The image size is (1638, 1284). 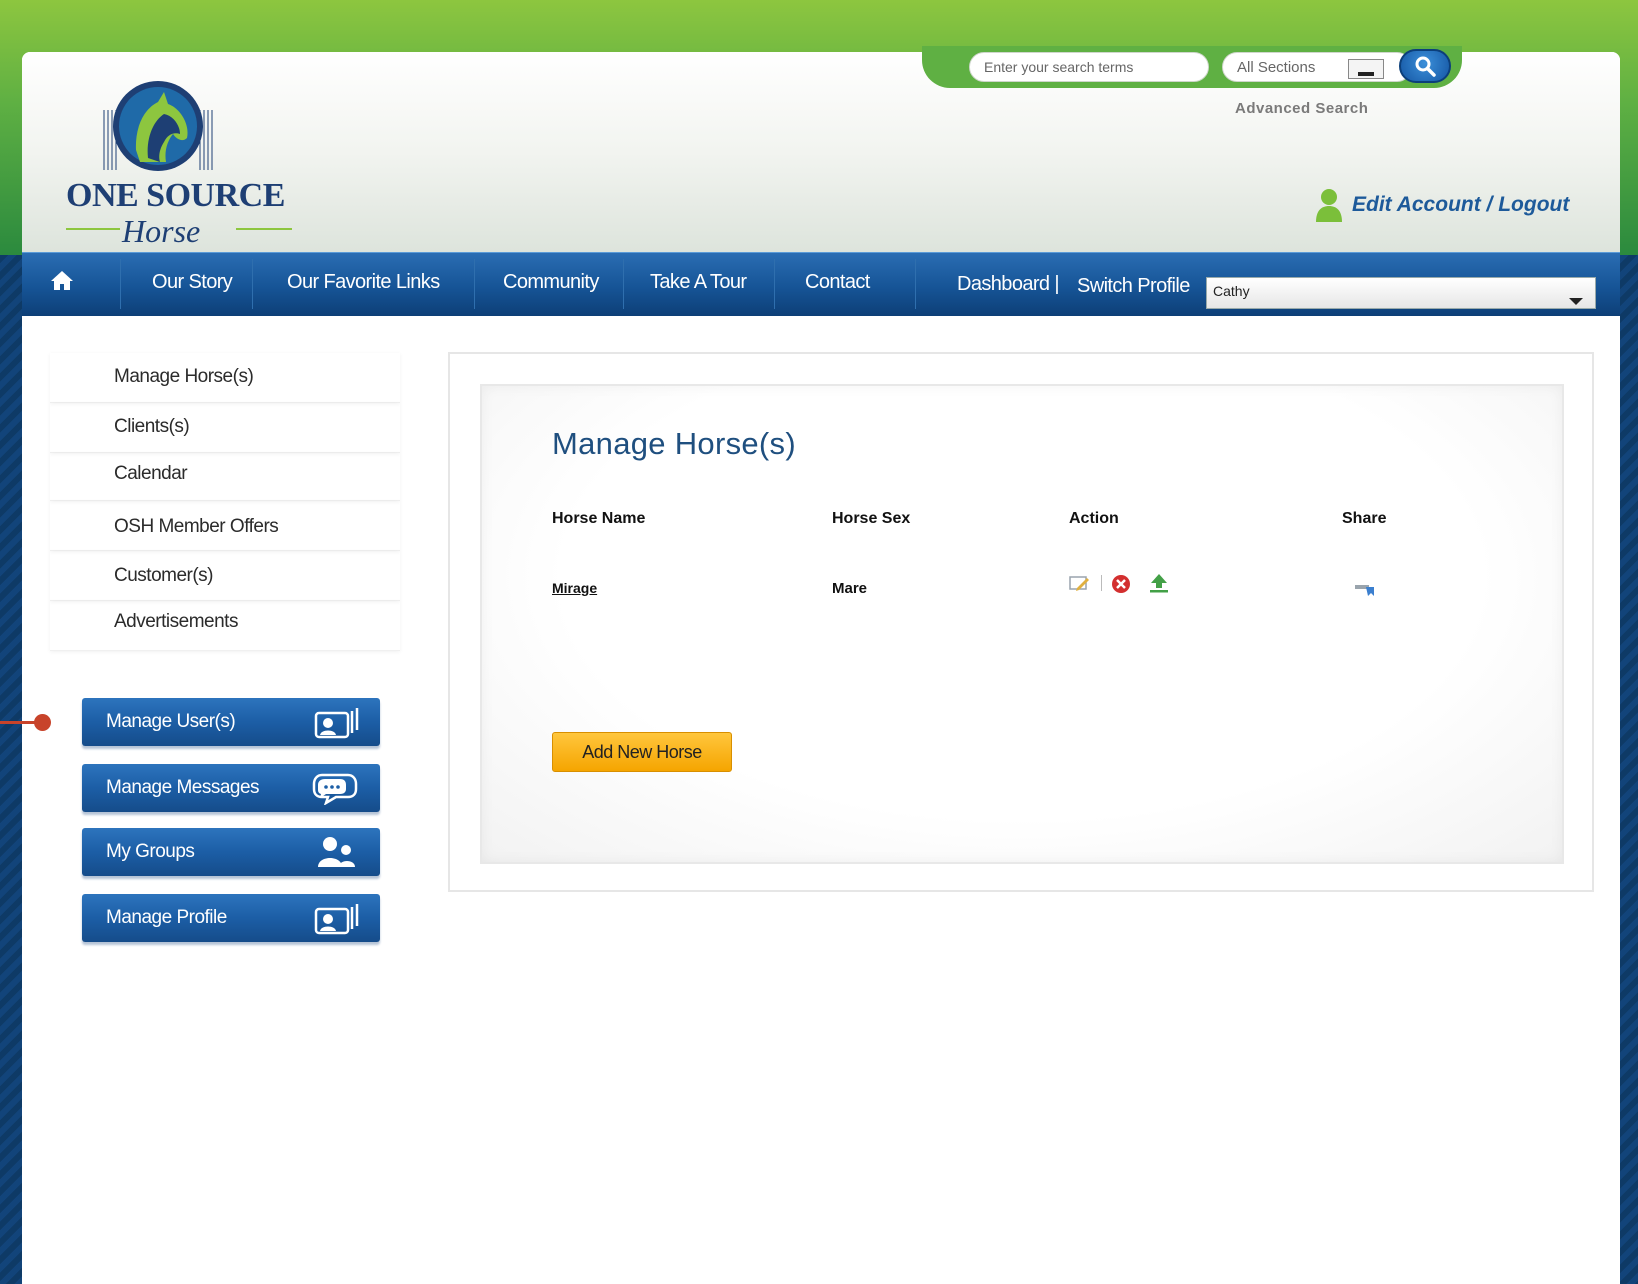 I want to click on manage-messages-button: Manage Messages, so click(x=231, y=788).